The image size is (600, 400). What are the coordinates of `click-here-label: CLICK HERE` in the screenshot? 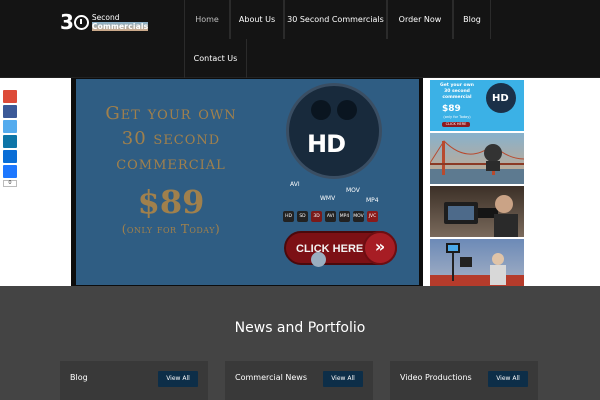 It's located at (330, 249).